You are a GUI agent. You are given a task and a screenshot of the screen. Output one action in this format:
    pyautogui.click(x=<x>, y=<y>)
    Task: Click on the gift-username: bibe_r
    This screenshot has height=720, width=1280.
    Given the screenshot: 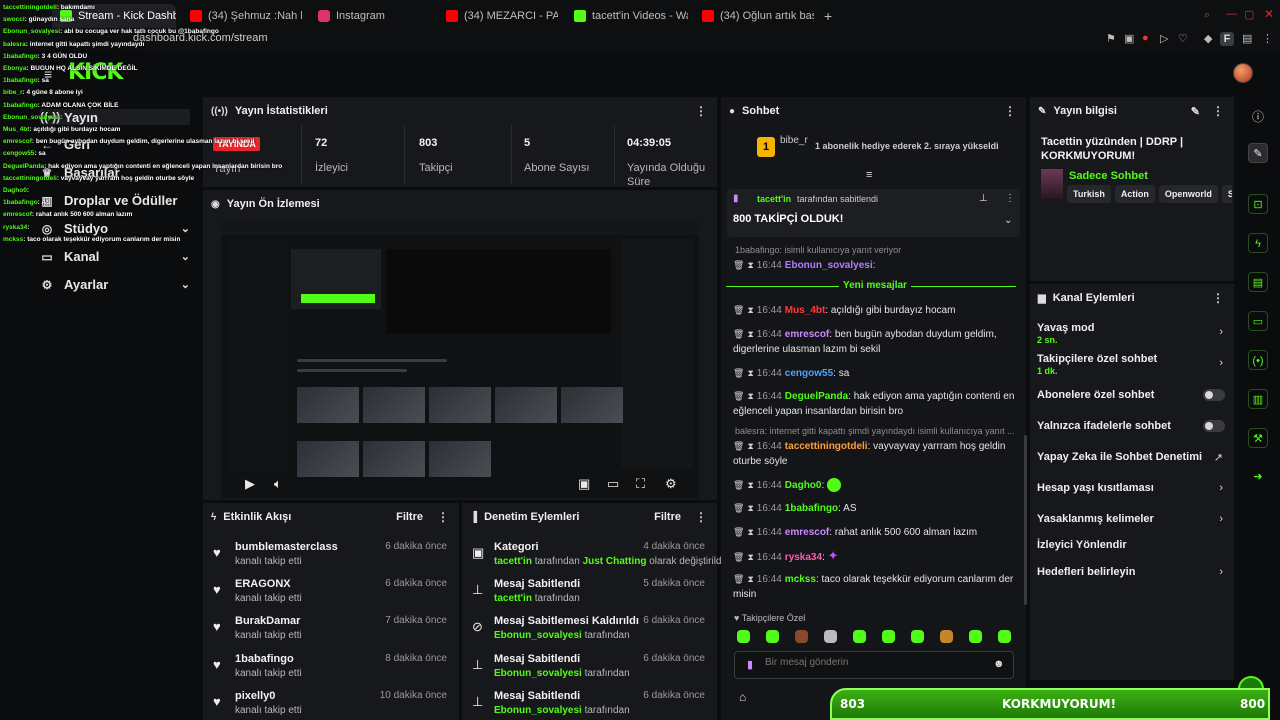 What is the action you would take?
    pyautogui.click(x=794, y=140)
    